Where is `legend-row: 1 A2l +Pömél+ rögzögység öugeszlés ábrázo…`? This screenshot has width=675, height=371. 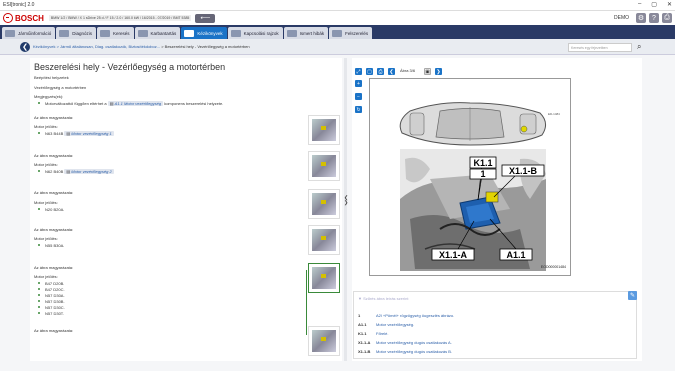
legend-row: 1 A2l +Pömél+ rögzögység öugeszlés ábrázo… is located at coordinates (406, 315).